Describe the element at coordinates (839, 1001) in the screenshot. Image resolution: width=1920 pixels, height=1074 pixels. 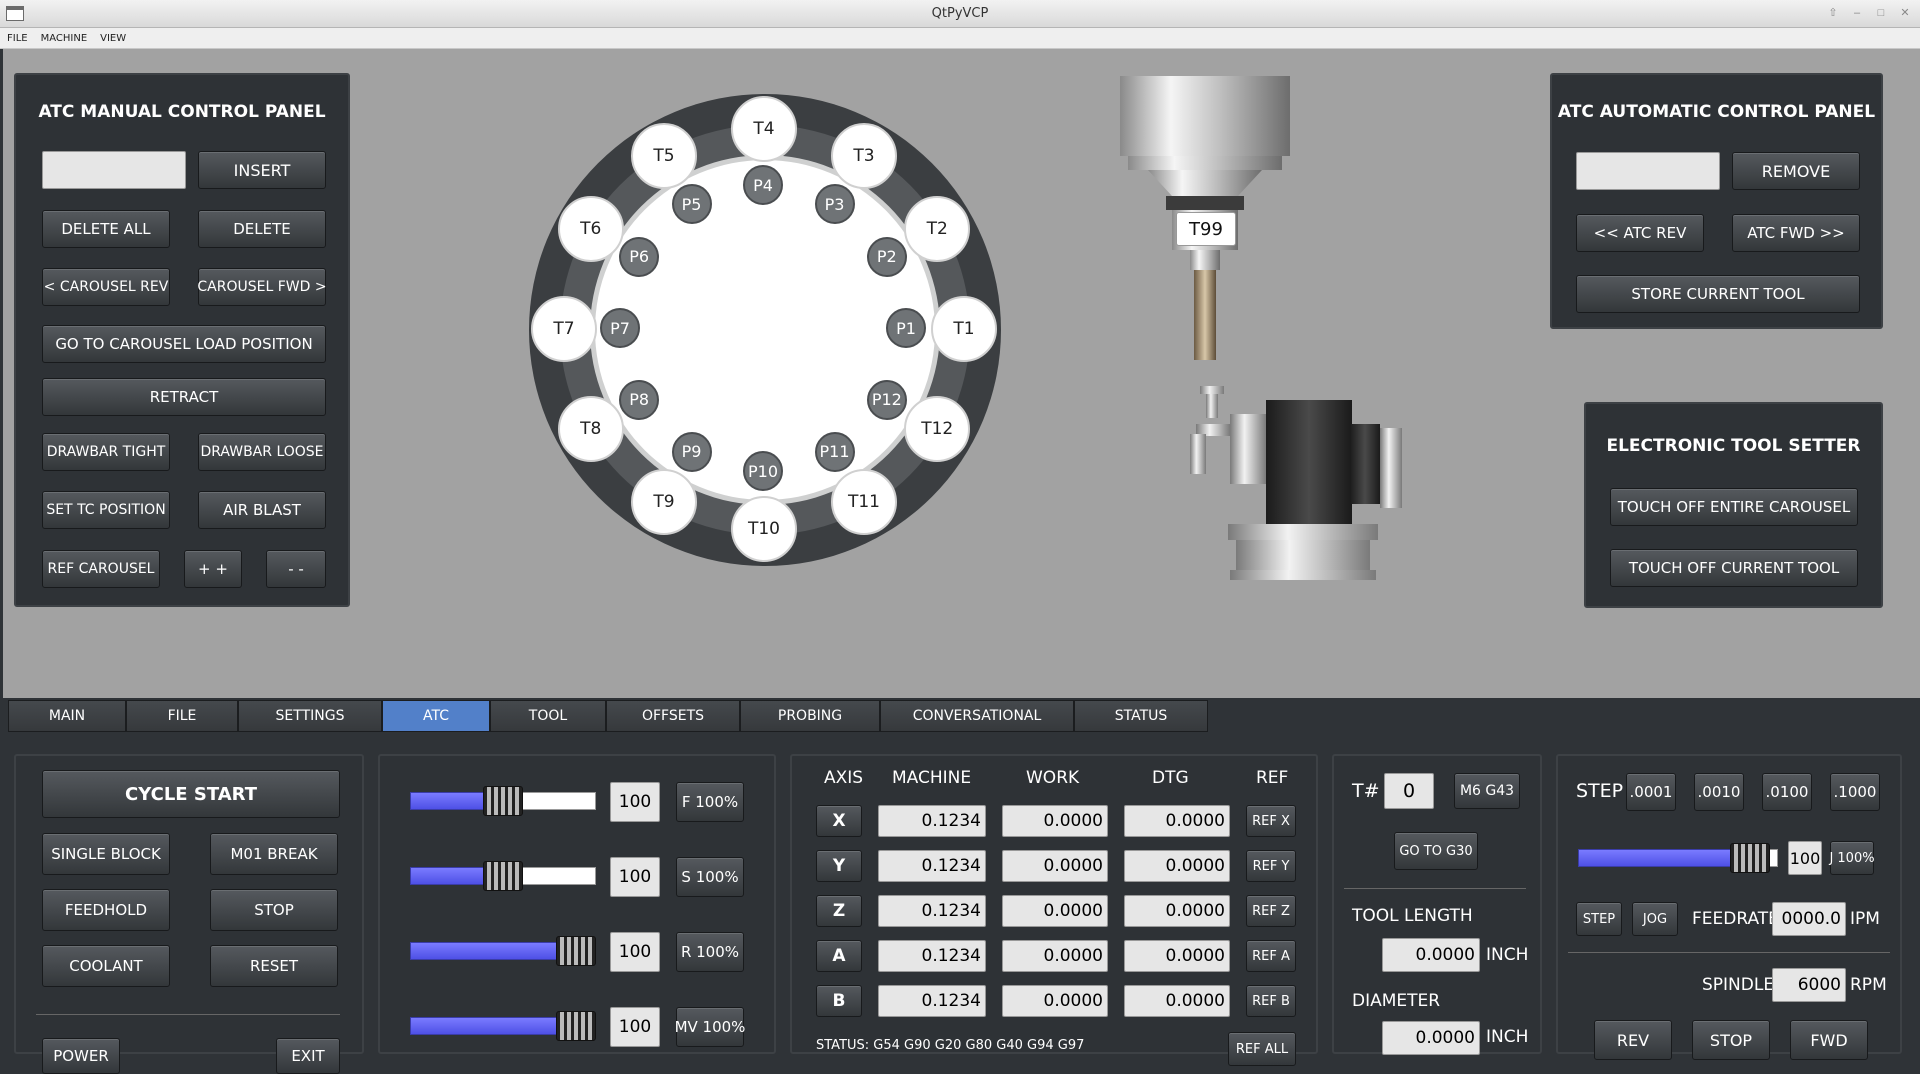
I see `axis-button-b: B` at that location.